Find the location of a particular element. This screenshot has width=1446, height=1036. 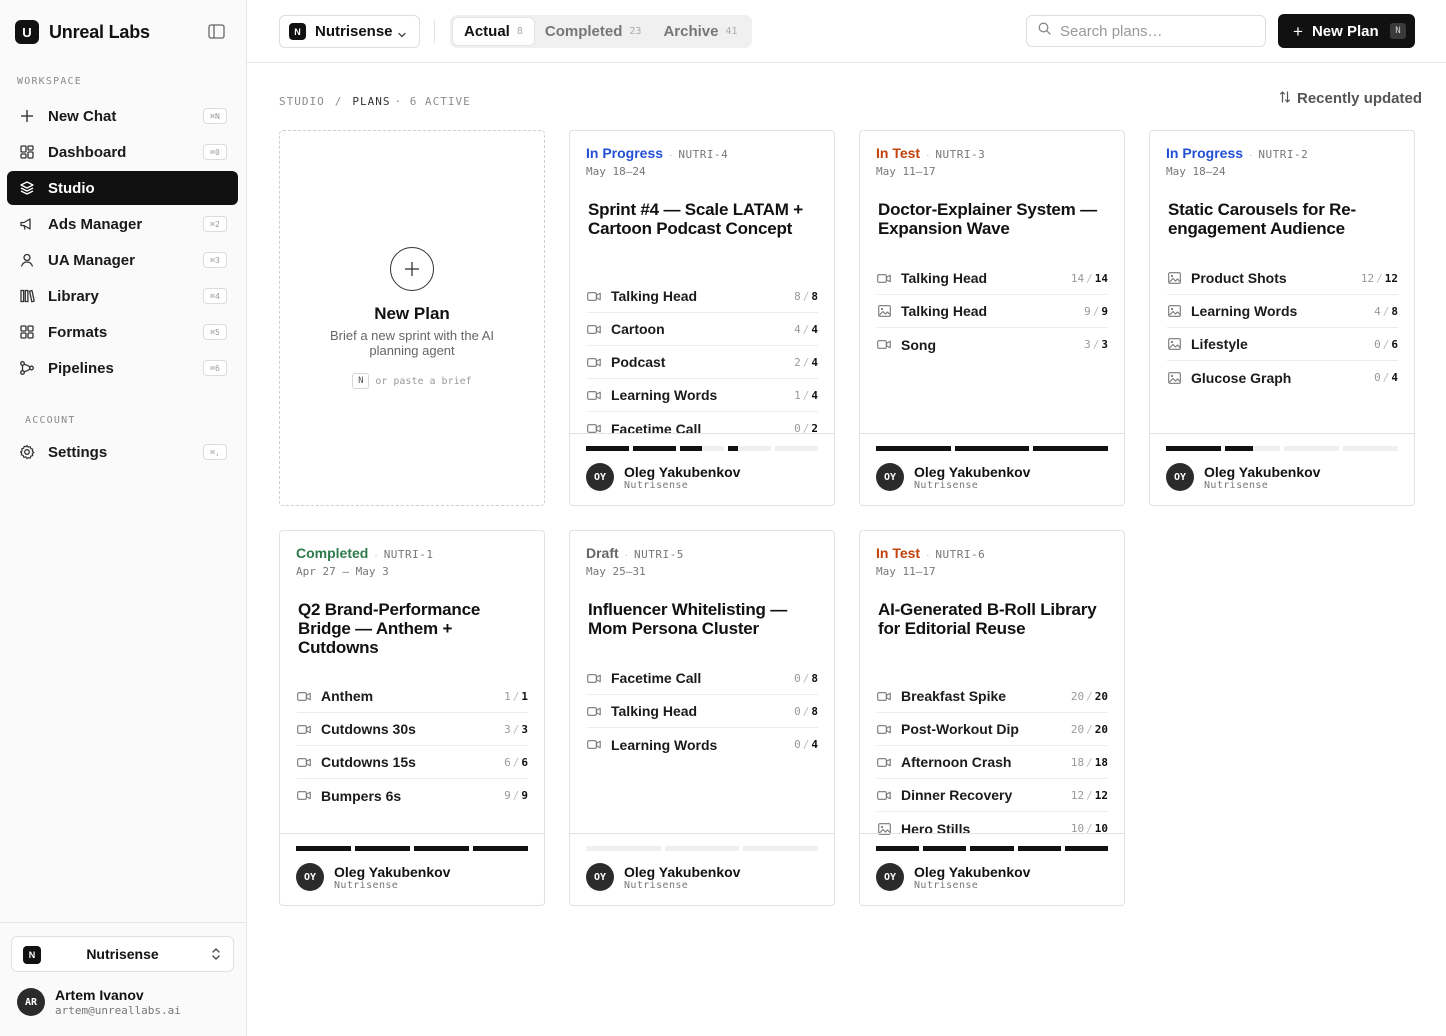

deliverable-row: Learning Words 4/8 is located at coordinates (1282, 311).